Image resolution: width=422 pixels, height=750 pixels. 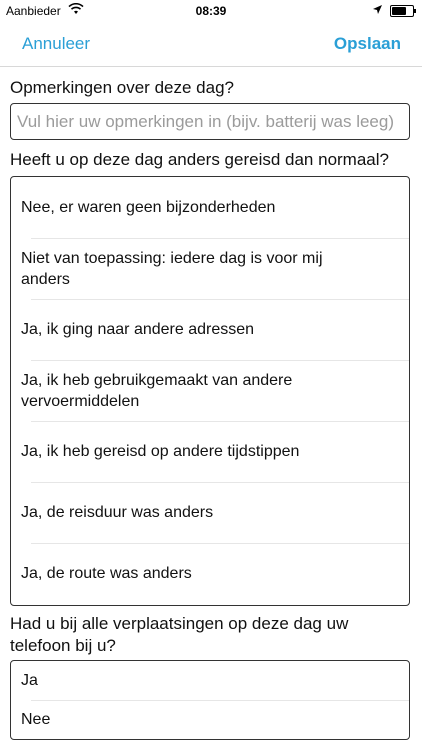 I want to click on travel-option-other-addresses: Ja, ik ging naar andere adressen, so click(x=210, y=329).